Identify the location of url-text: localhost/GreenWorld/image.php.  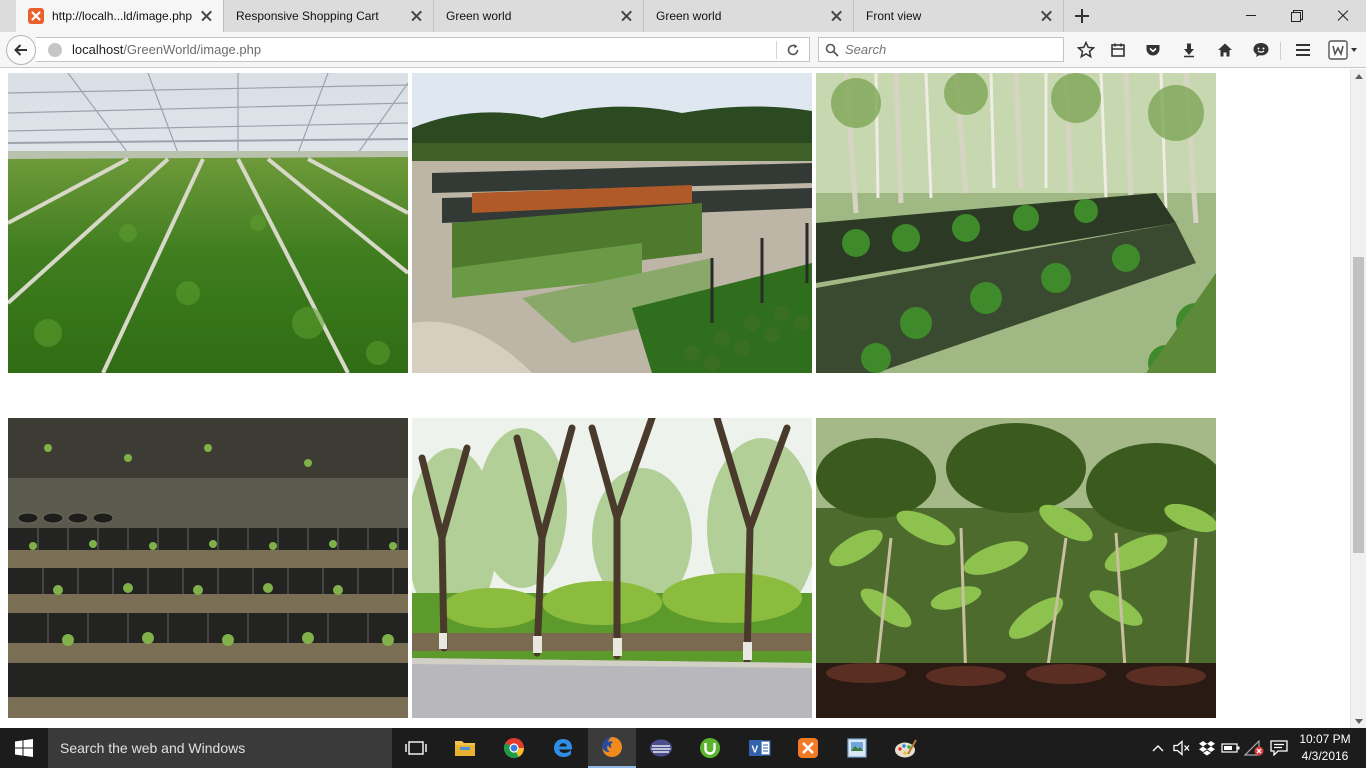
(424, 49).